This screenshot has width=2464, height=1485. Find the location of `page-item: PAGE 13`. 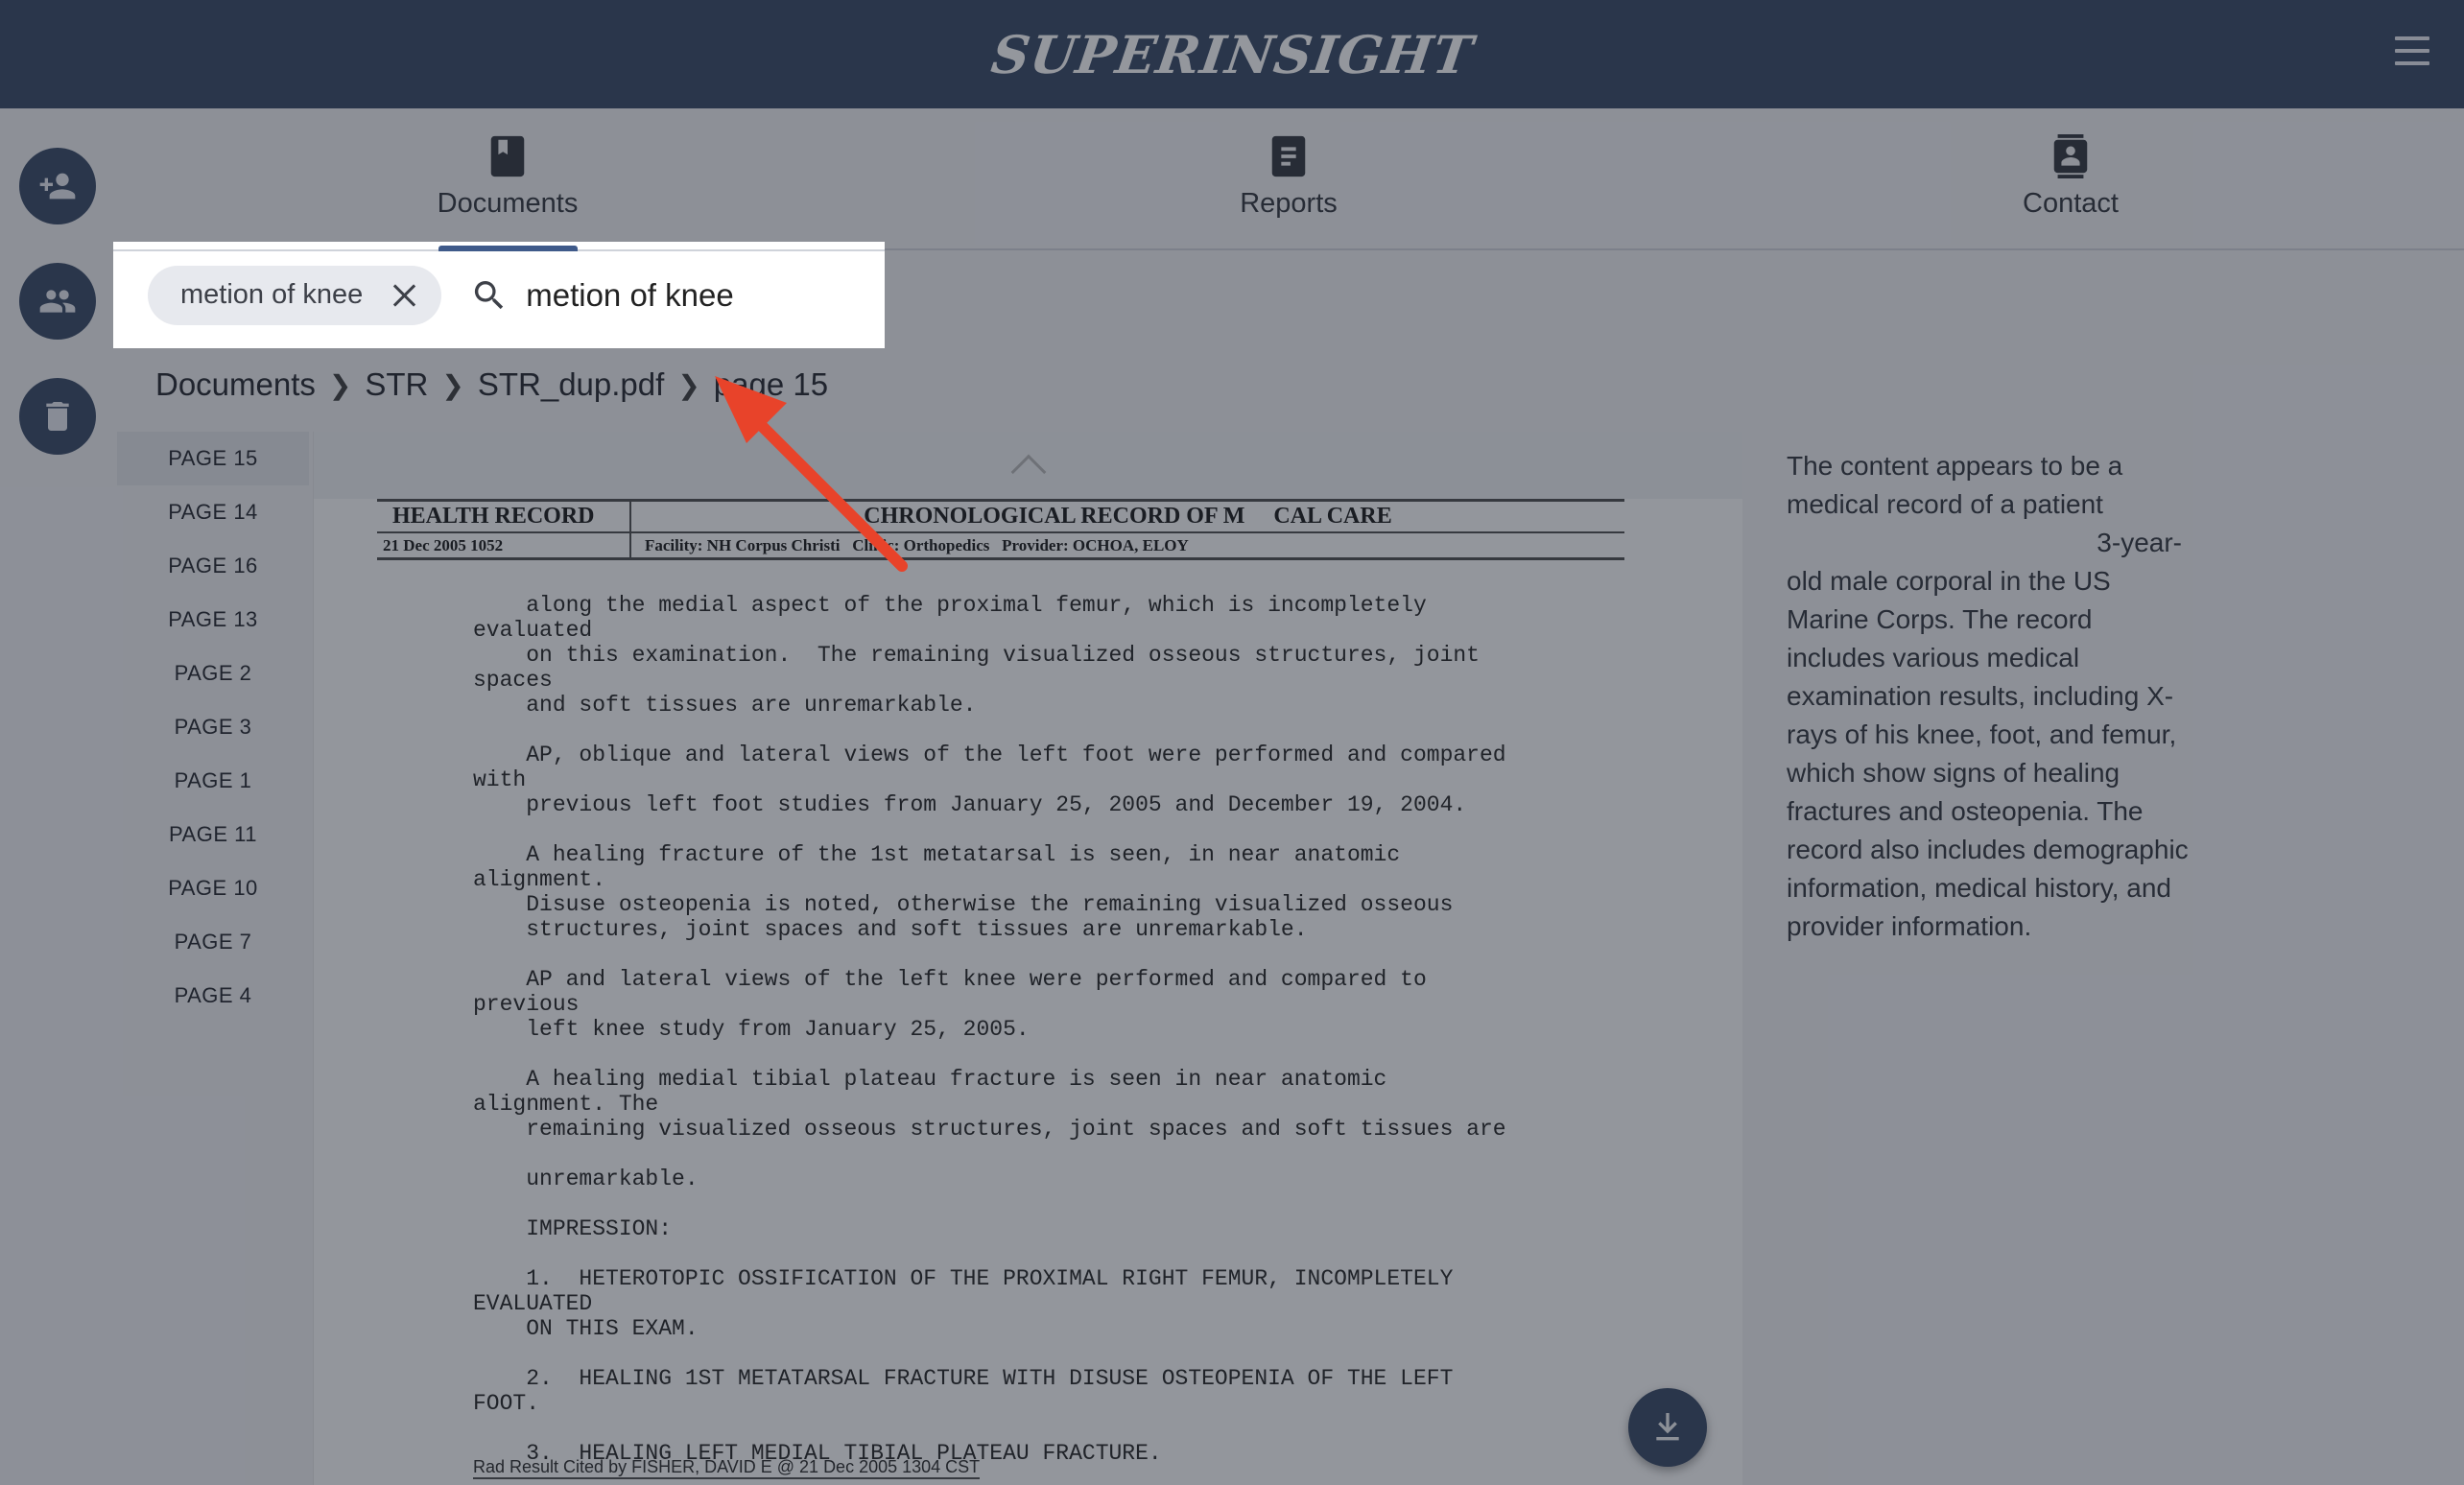

page-item: PAGE 13 is located at coordinates (213, 620).